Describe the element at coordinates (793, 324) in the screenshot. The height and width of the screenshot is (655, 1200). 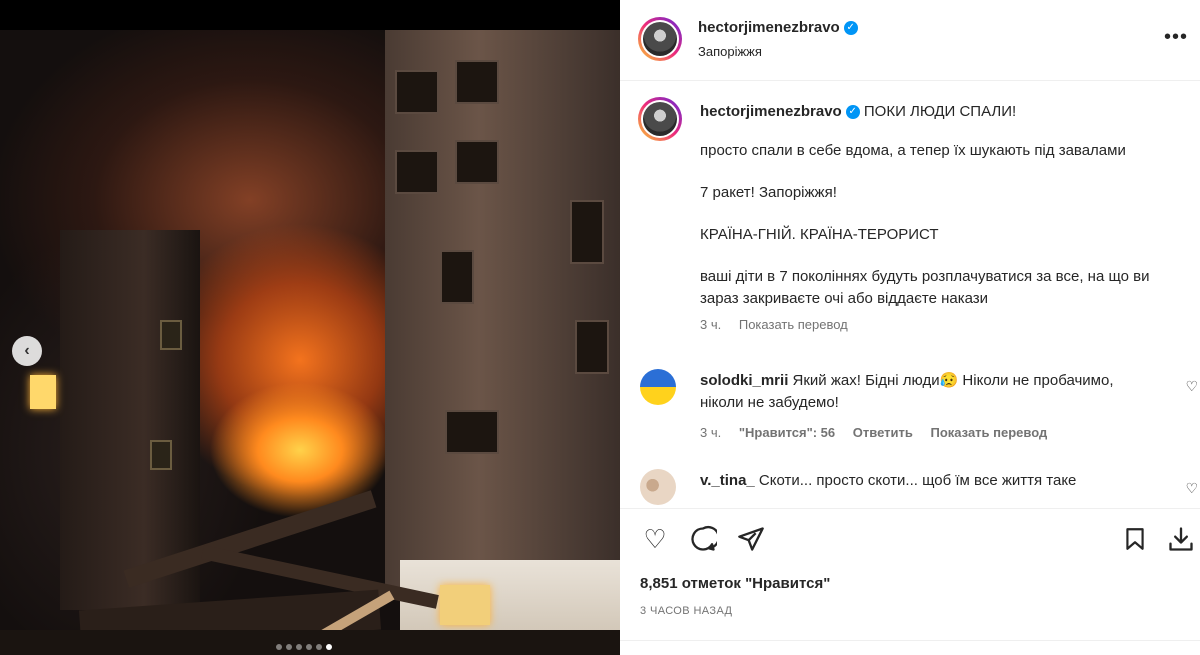
I see `caption-translate-link: Показать перевод` at that location.